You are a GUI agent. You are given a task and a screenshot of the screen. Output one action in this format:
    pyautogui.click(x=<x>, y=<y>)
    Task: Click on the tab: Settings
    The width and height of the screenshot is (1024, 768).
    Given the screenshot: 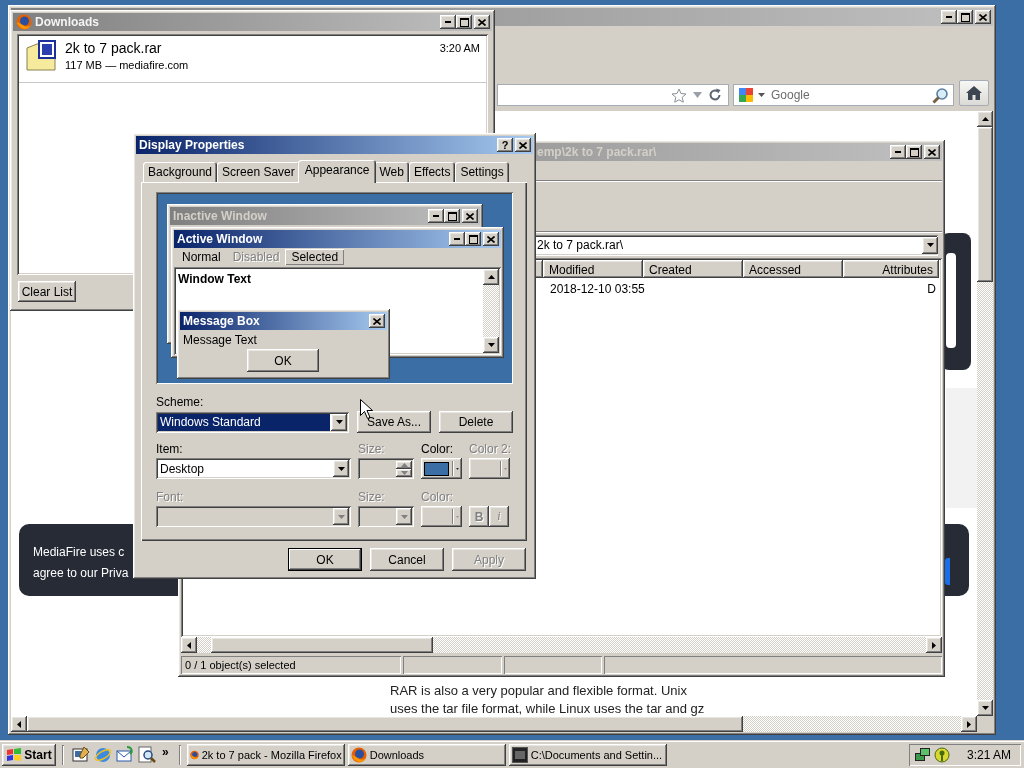 What is the action you would take?
    pyautogui.click(x=482, y=172)
    